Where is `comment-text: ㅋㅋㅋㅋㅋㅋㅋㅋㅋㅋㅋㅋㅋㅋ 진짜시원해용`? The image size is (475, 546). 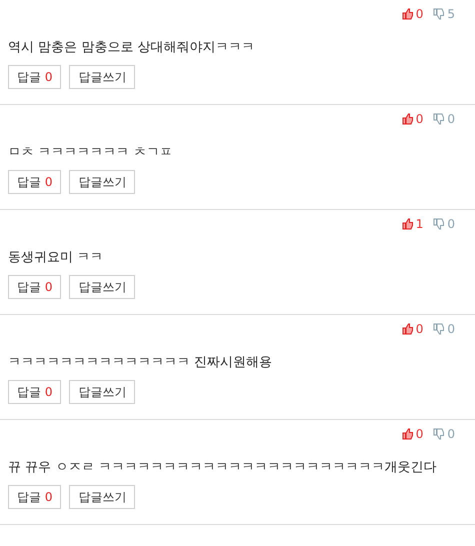
comment-text: ㅋㅋㅋㅋㅋㅋㅋㅋㅋㅋㅋㅋㅋㅋ 진짜시원해용 is located at coordinates (141, 363).